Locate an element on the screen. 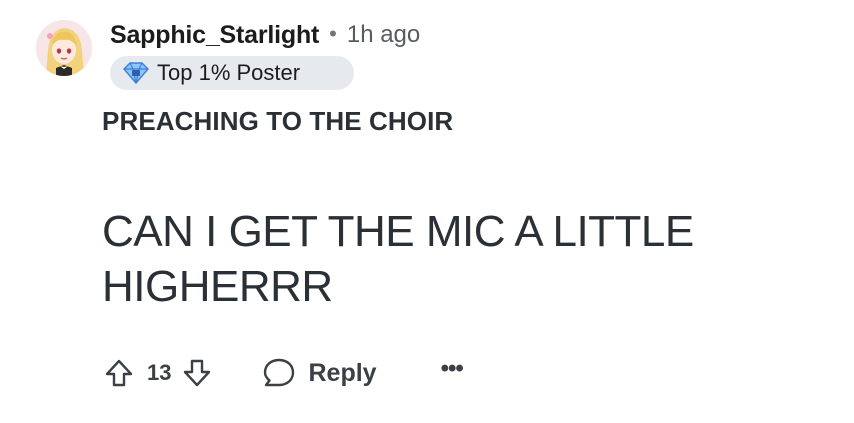 This screenshot has height=423, width=854. avatar-image is located at coordinates (64, 48).